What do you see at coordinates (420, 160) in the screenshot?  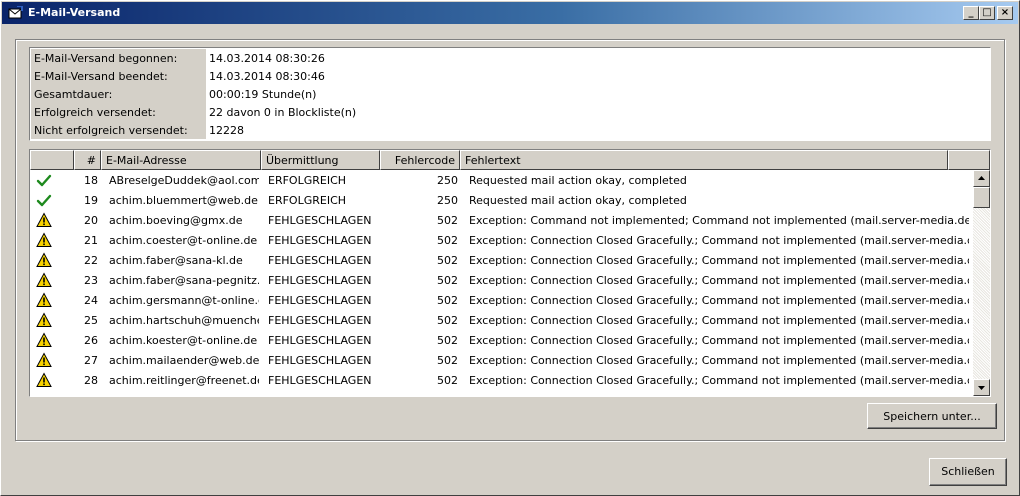 I see `column-header-error-code: Fehlercode` at bounding box center [420, 160].